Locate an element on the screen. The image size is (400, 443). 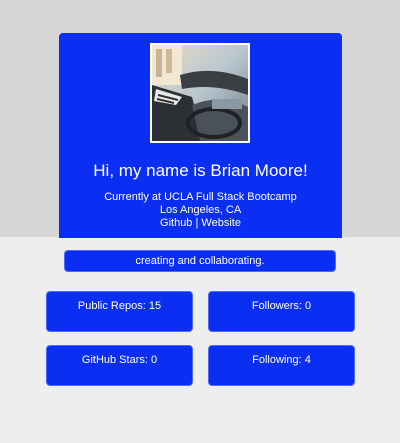
github-stars-card: GitHub Stars: 0 is located at coordinates (119, 365).